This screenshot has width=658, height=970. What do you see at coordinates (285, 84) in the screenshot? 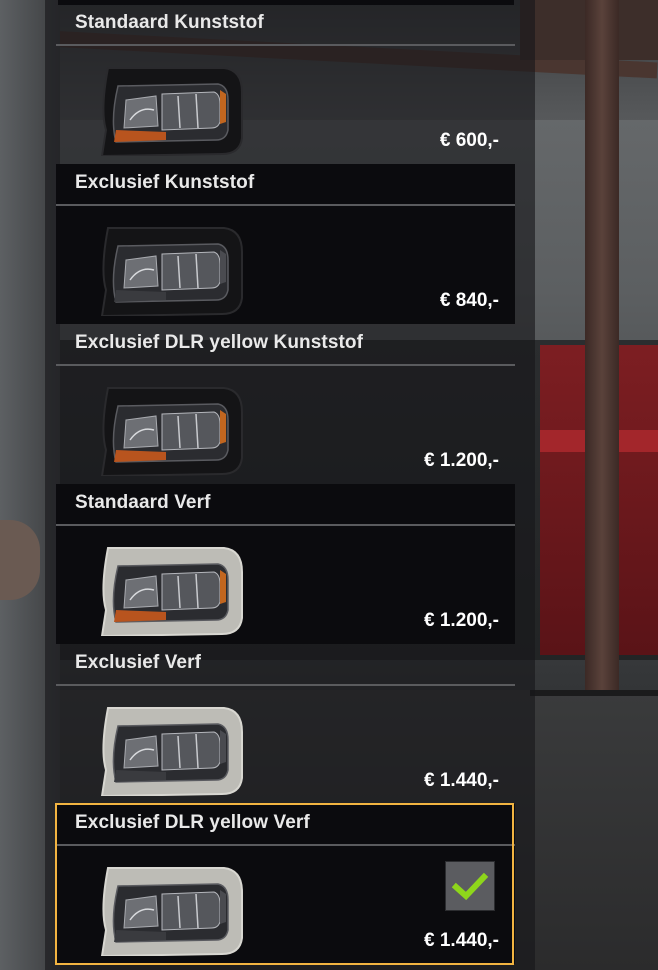
I see `option-standaard-kunststof: Standaard Kunststof € 600,-` at bounding box center [285, 84].